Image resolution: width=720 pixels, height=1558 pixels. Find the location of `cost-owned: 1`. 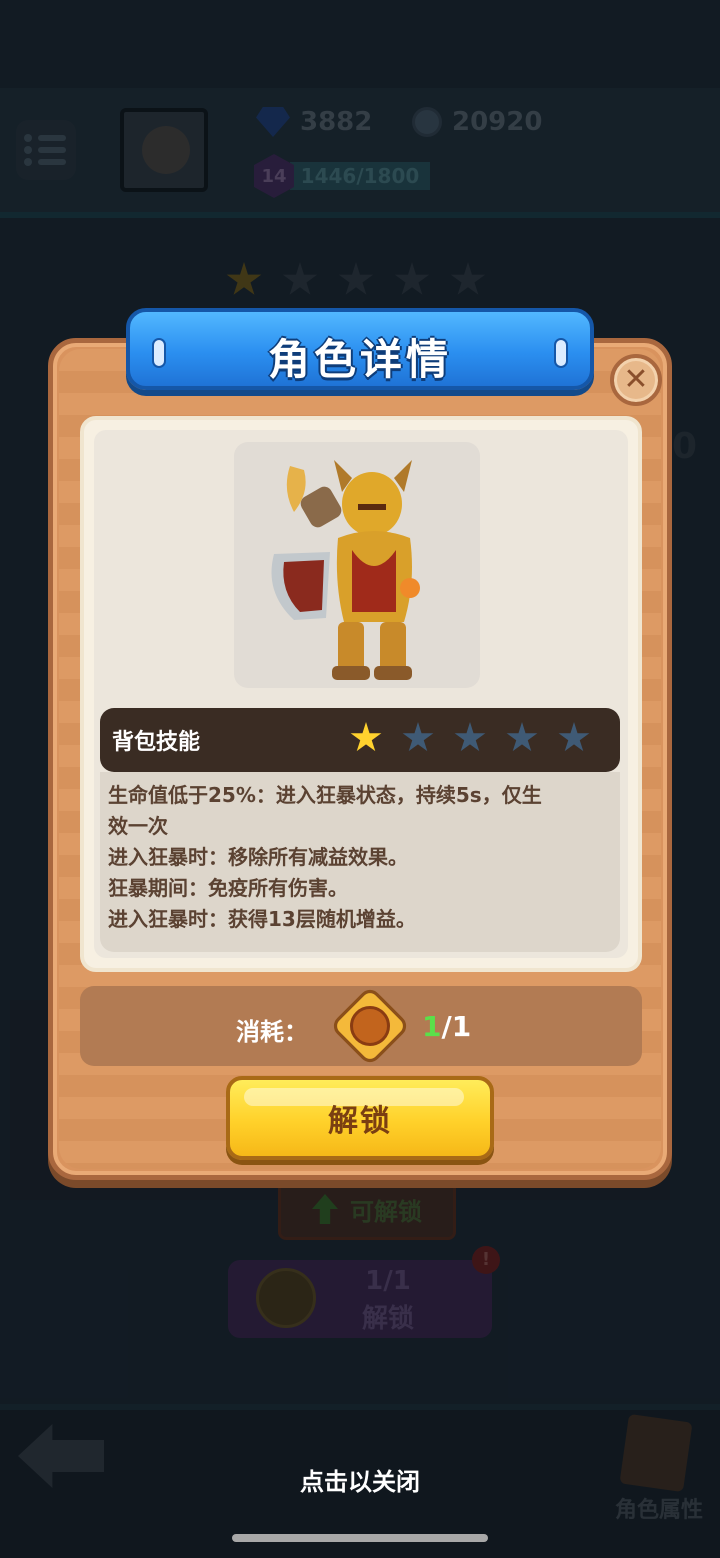

cost-owned: 1 is located at coordinates (432, 1026).